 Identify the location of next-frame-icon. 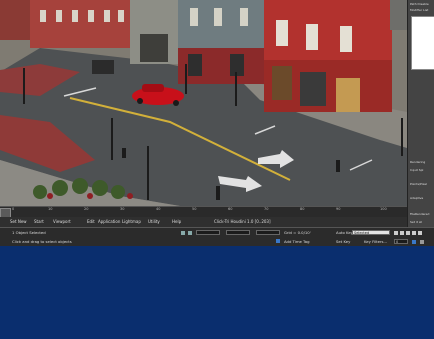
(414, 233).